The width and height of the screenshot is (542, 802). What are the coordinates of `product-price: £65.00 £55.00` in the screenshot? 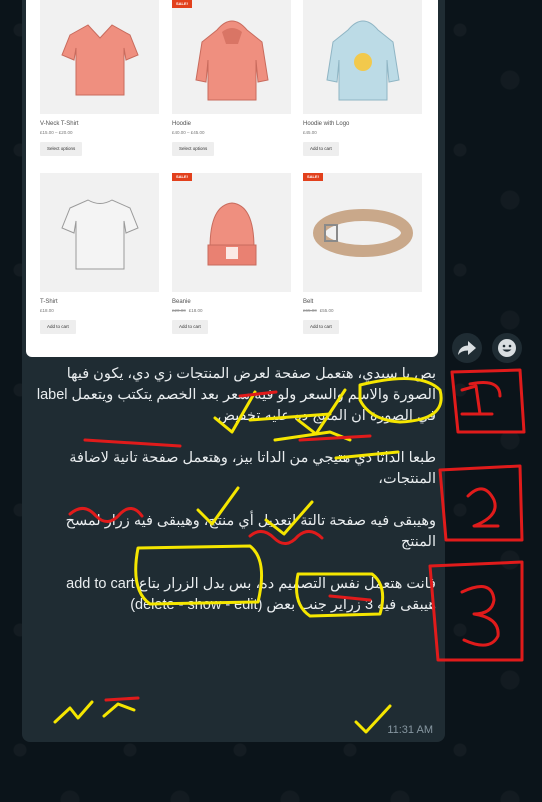 It's located at (362, 311).